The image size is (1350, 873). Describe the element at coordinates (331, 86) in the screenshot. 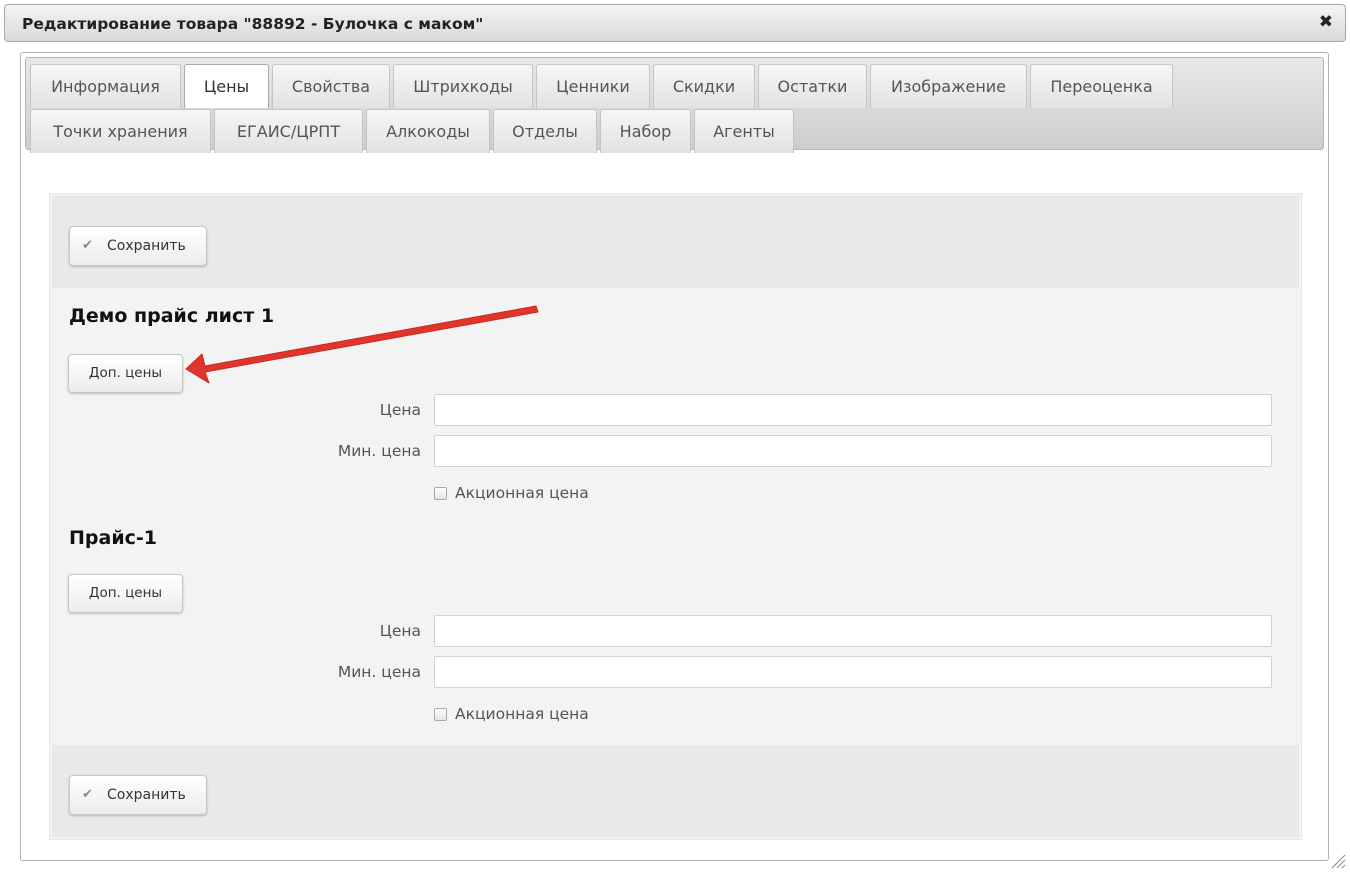

I see `tab-properties: Свойства` at that location.